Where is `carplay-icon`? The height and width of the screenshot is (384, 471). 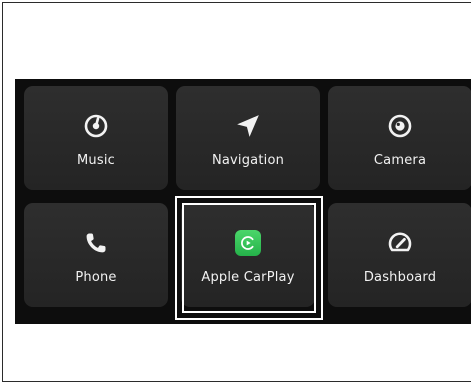 carplay-icon is located at coordinates (248, 243).